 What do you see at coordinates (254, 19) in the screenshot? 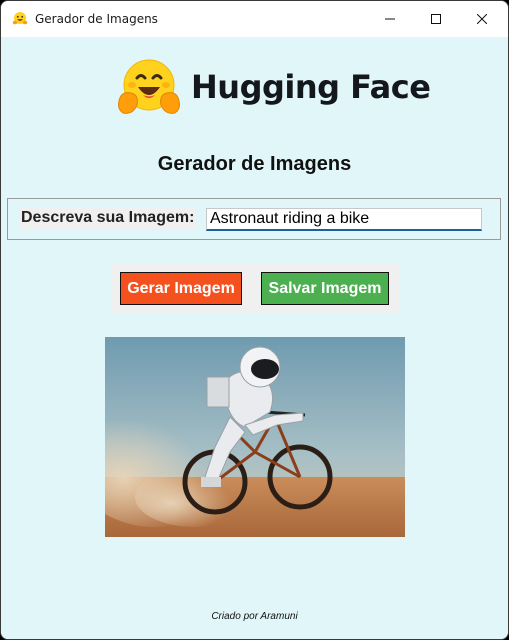
I see `title-bar: Gerador de Imagens` at bounding box center [254, 19].